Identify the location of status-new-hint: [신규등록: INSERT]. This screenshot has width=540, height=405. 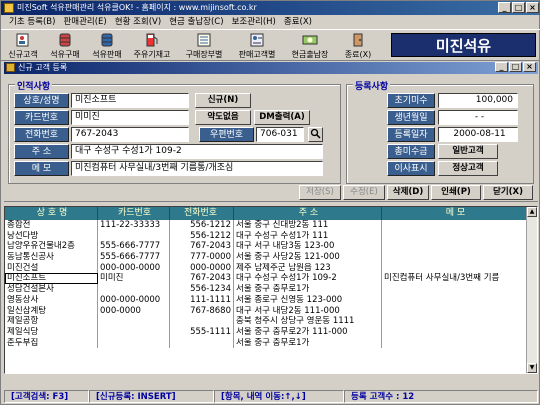
(151, 396).